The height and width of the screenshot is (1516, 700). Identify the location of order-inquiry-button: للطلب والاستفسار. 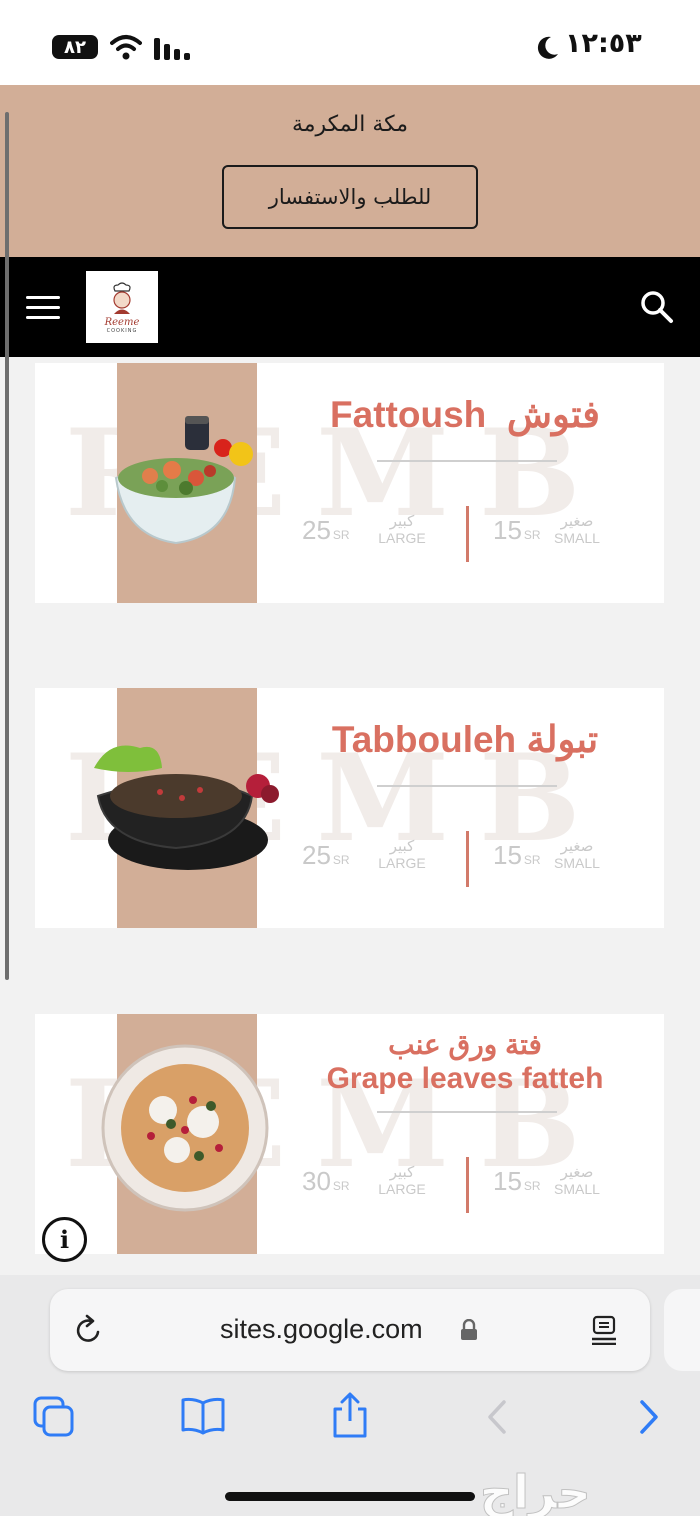
(350, 197).